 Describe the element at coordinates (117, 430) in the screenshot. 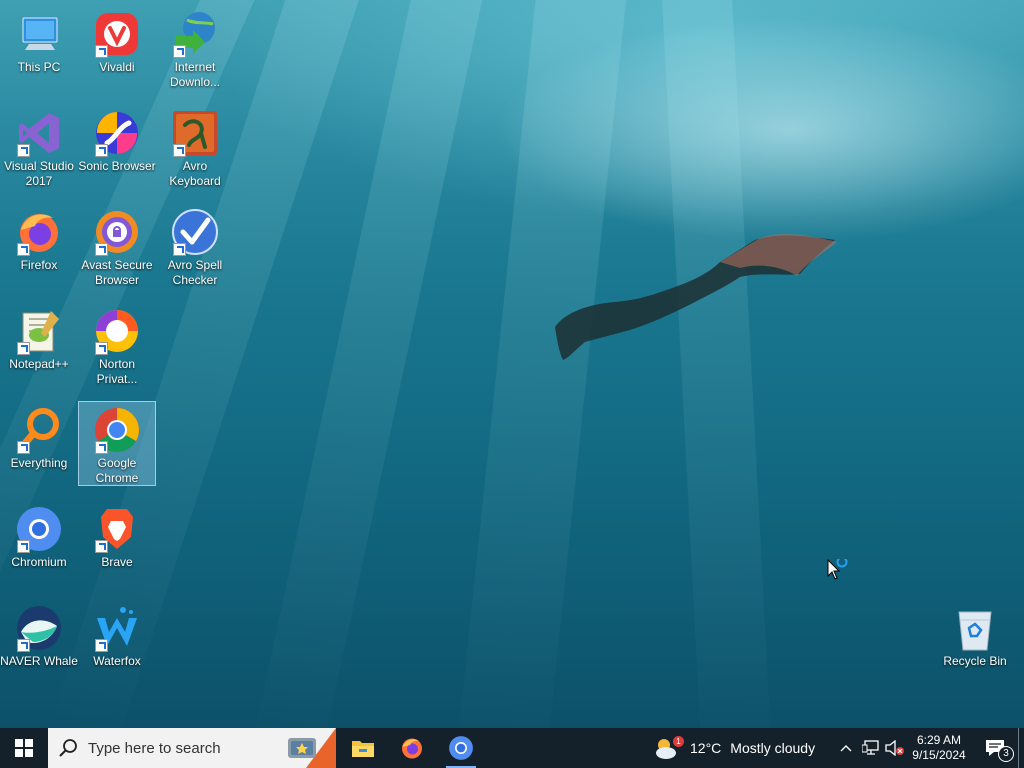

I see `google-chrome-icon` at that location.